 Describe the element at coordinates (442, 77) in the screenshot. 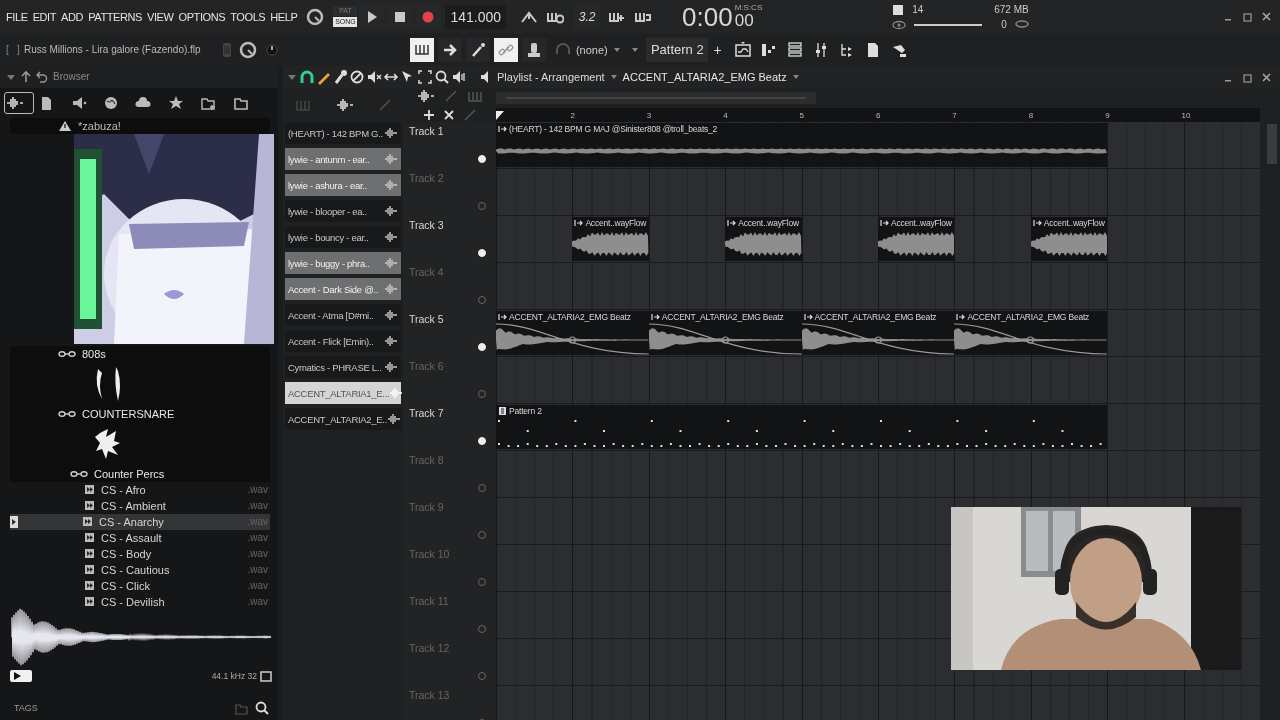

I see `zoom-icon` at that location.